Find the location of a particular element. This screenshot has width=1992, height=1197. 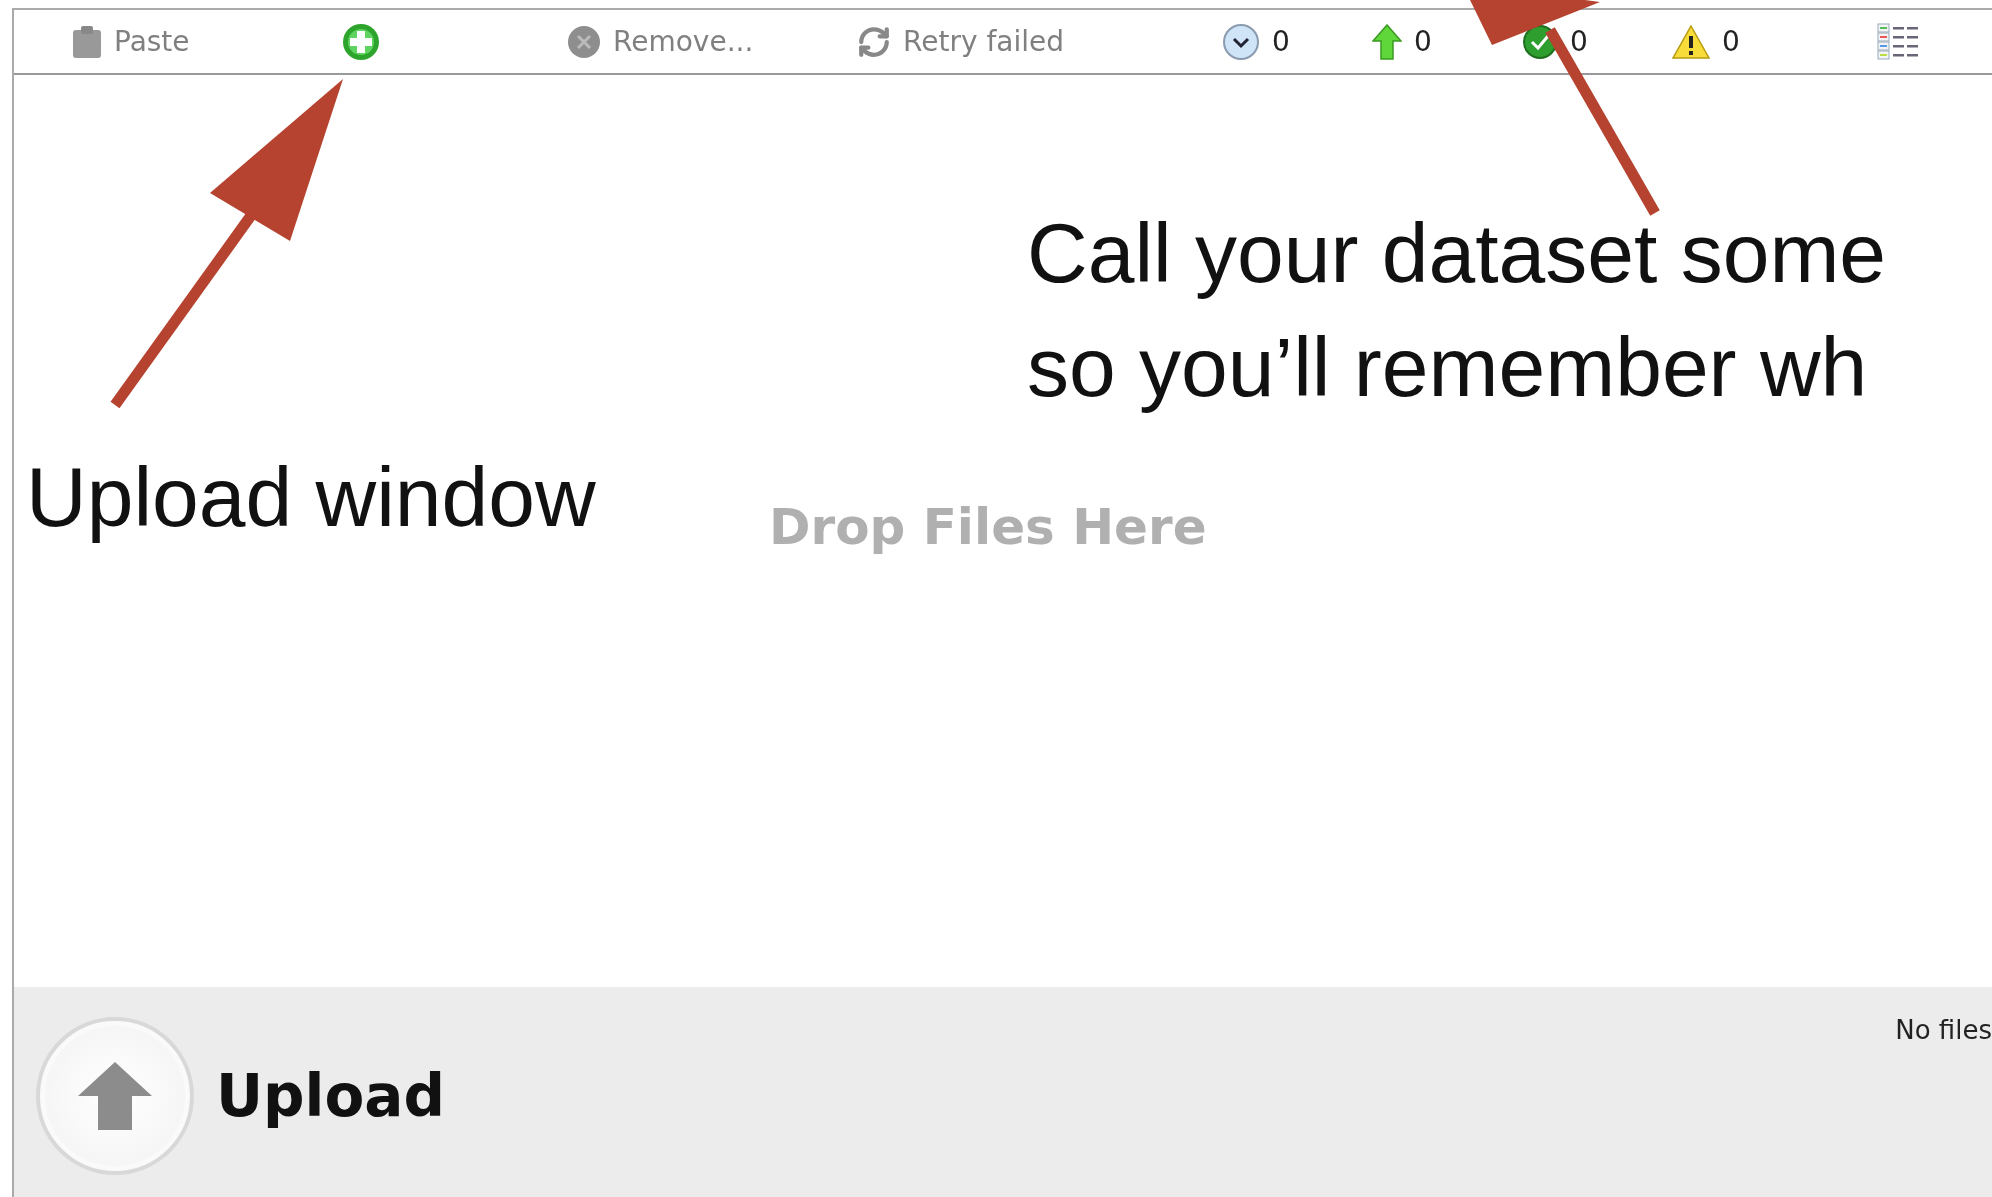

refresh-icon is located at coordinates (874, 41).